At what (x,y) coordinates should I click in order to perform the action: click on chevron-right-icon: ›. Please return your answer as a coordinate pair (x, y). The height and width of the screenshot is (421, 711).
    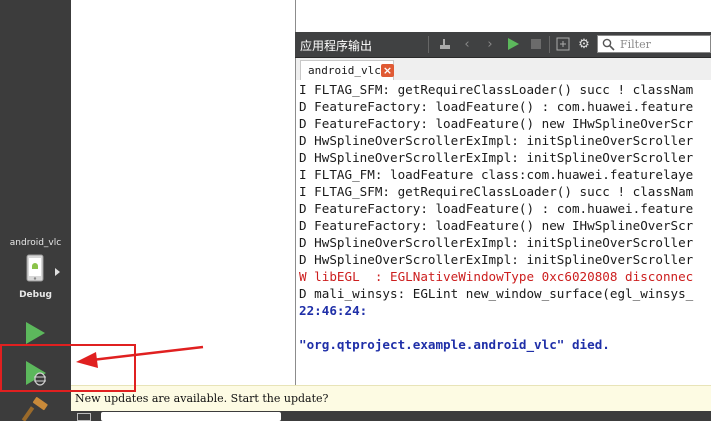
    Looking at the image, I should click on (490, 44).